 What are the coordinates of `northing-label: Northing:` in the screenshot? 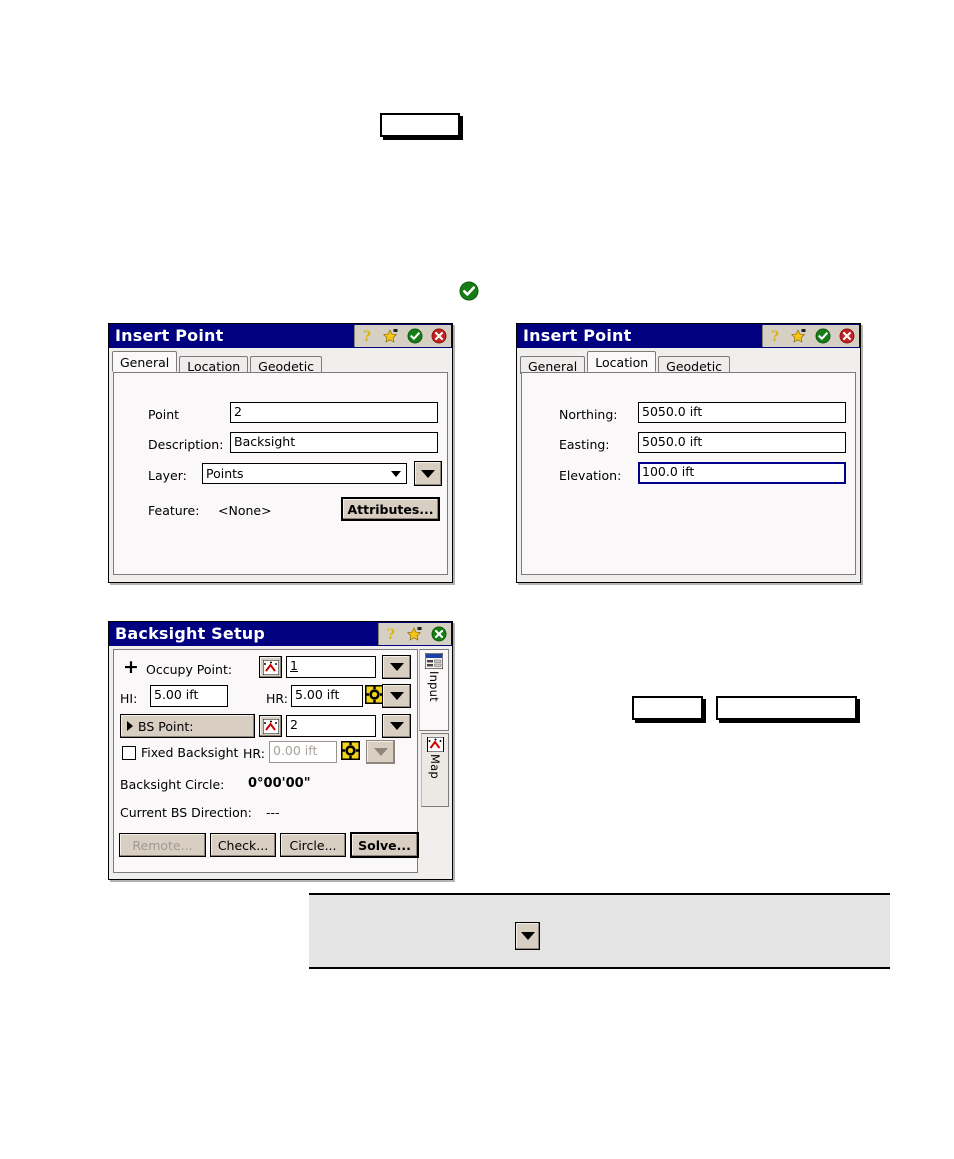 It's located at (588, 414).